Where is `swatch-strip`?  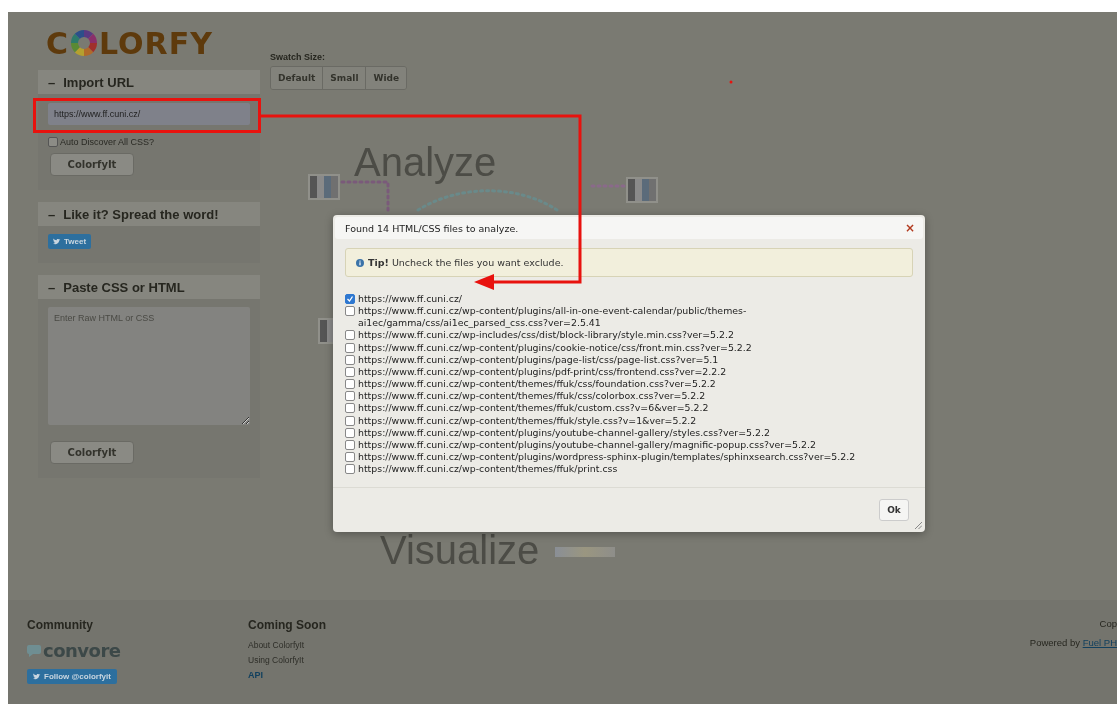 swatch-strip is located at coordinates (585, 552).